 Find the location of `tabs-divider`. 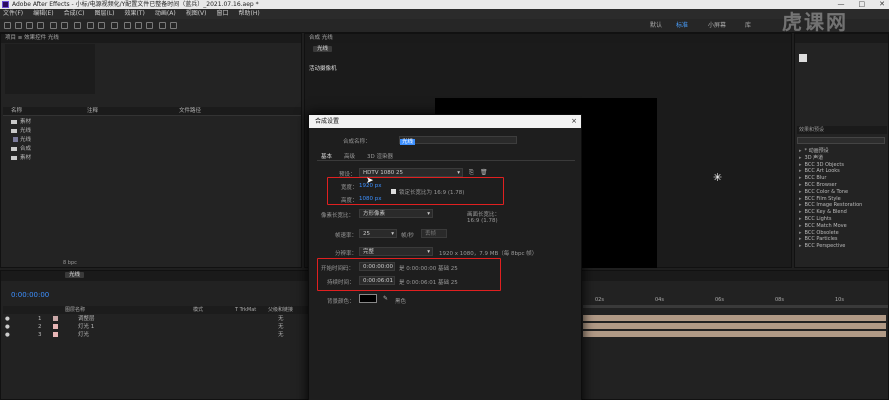

tabs-divider is located at coordinates (446, 160).